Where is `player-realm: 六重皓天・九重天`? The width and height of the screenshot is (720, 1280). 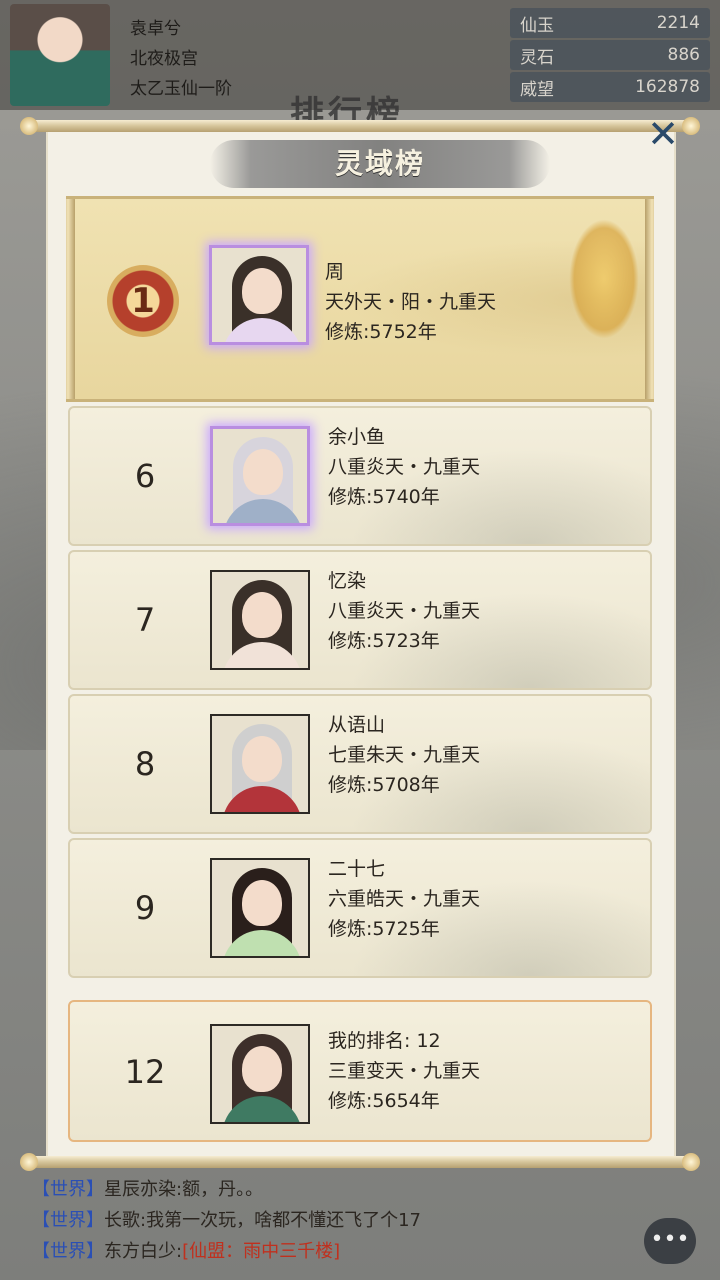 player-realm: 六重皓天・九重天 is located at coordinates (404, 899).